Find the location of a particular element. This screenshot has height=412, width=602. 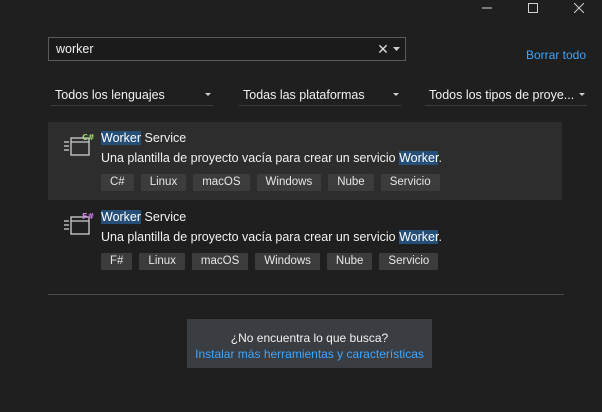

maximize-icon is located at coordinates (533, 8).